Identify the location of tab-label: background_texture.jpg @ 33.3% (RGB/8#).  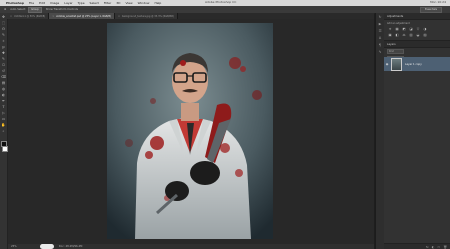
(147, 16).